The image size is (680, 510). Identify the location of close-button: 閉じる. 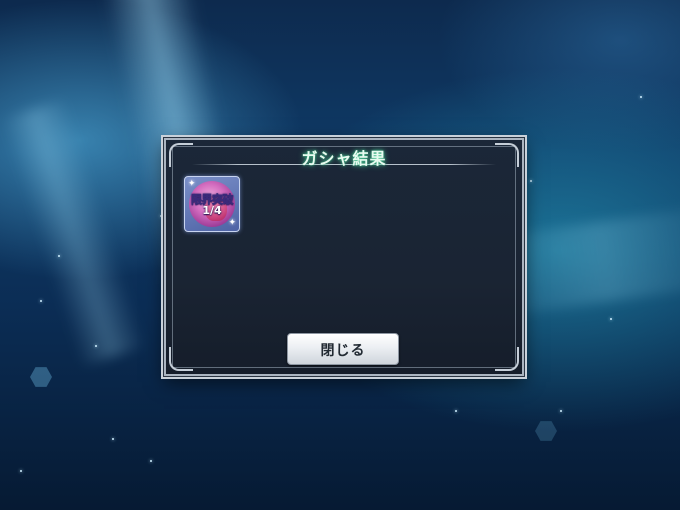
(343, 349).